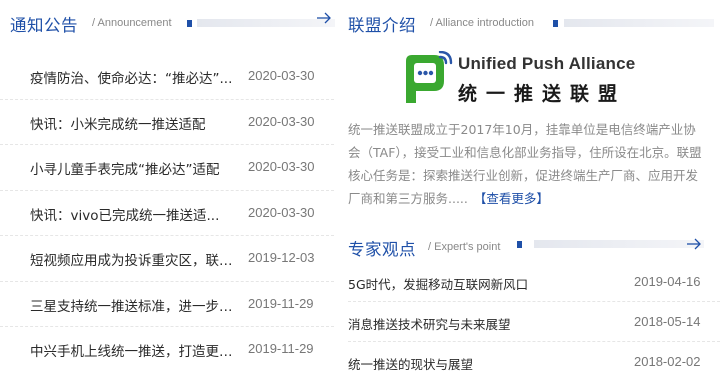  What do you see at coordinates (482, 23) in the screenshot?
I see `alliance-subtitle: / Alliance introduction` at bounding box center [482, 23].